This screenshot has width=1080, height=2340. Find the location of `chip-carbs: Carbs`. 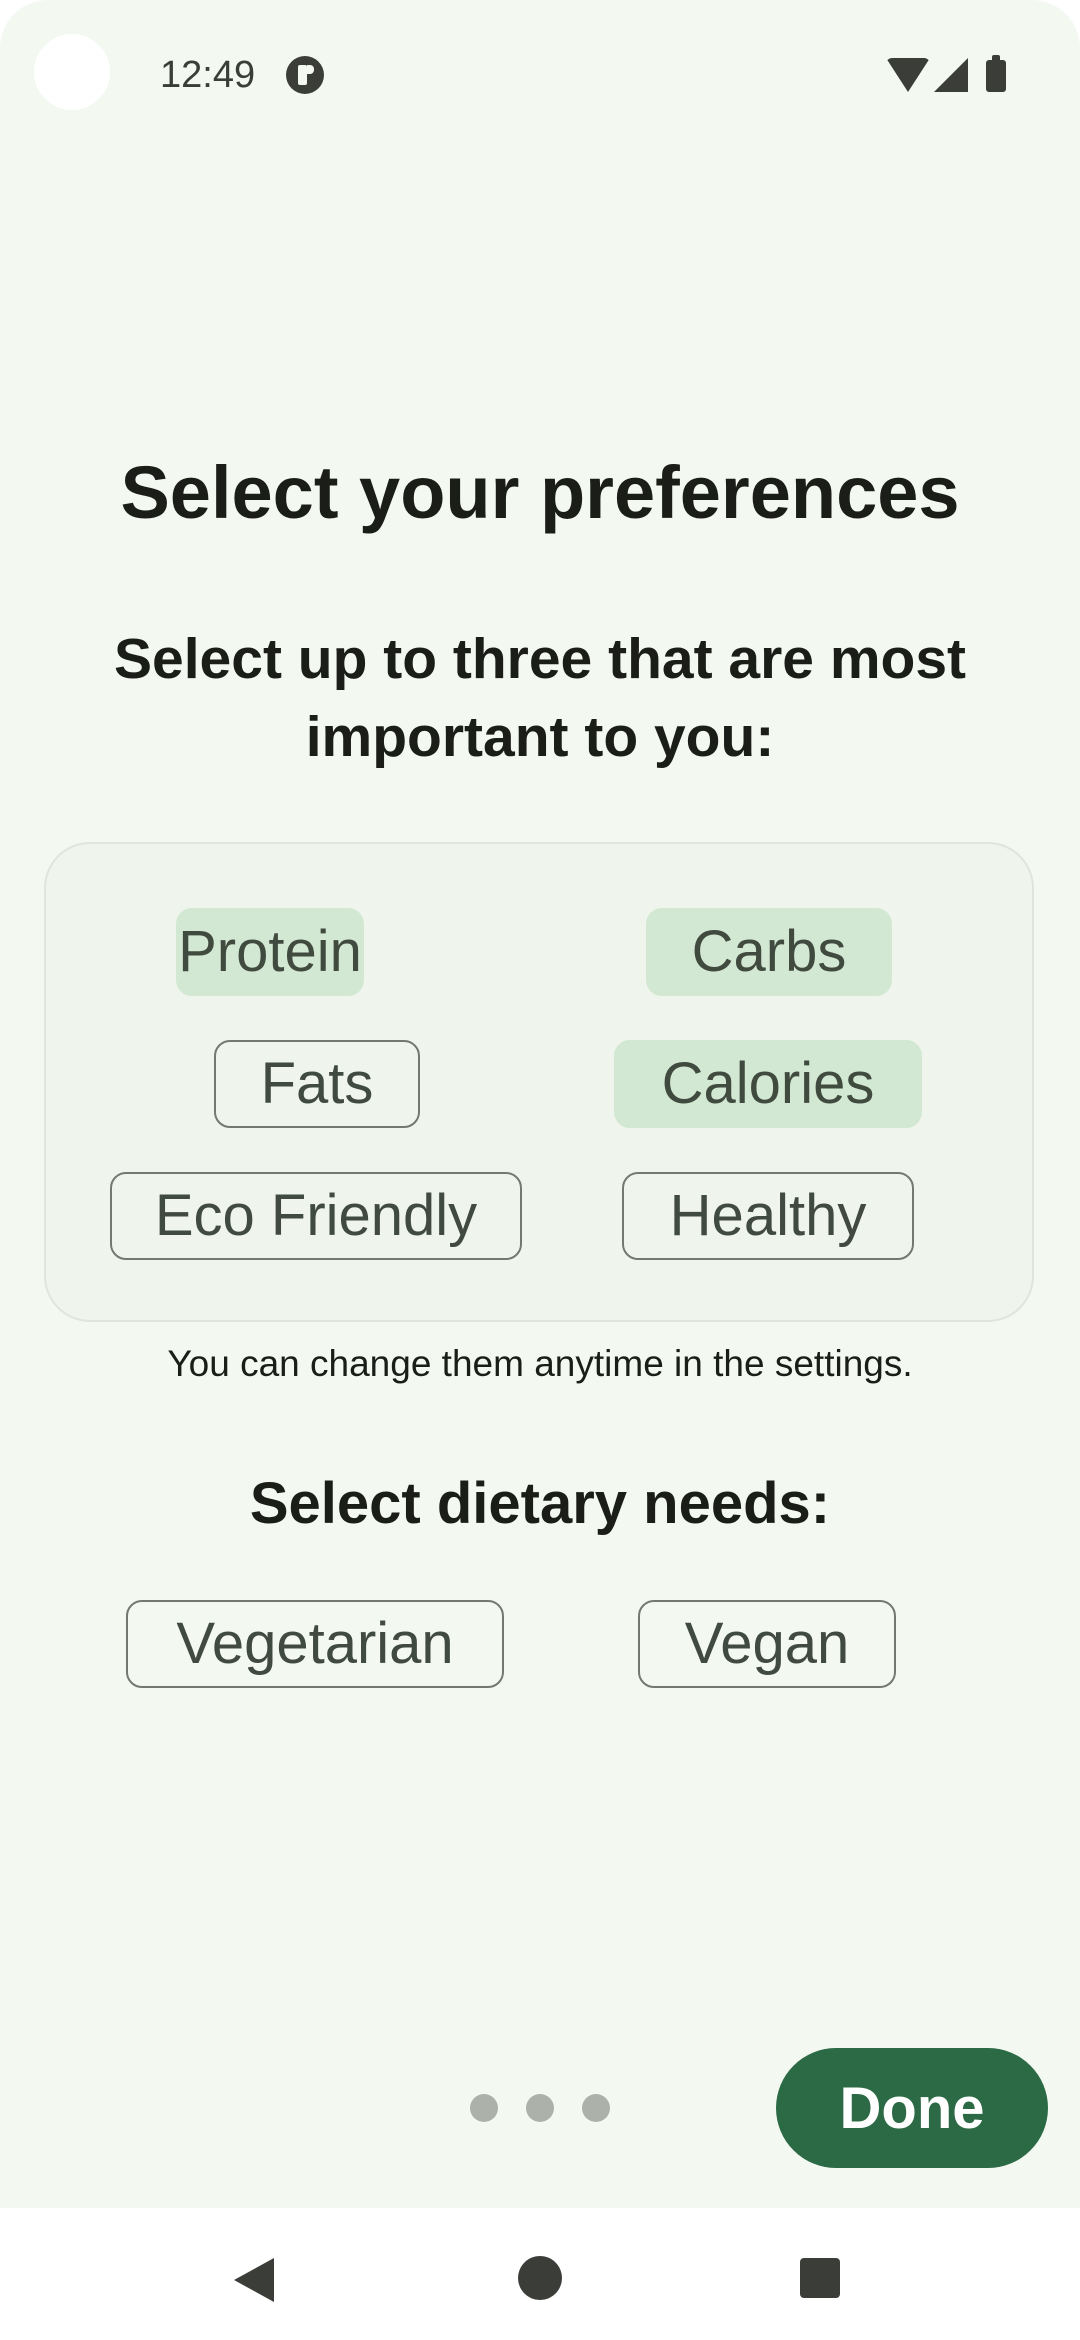

chip-carbs: Carbs is located at coordinates (769, 952).